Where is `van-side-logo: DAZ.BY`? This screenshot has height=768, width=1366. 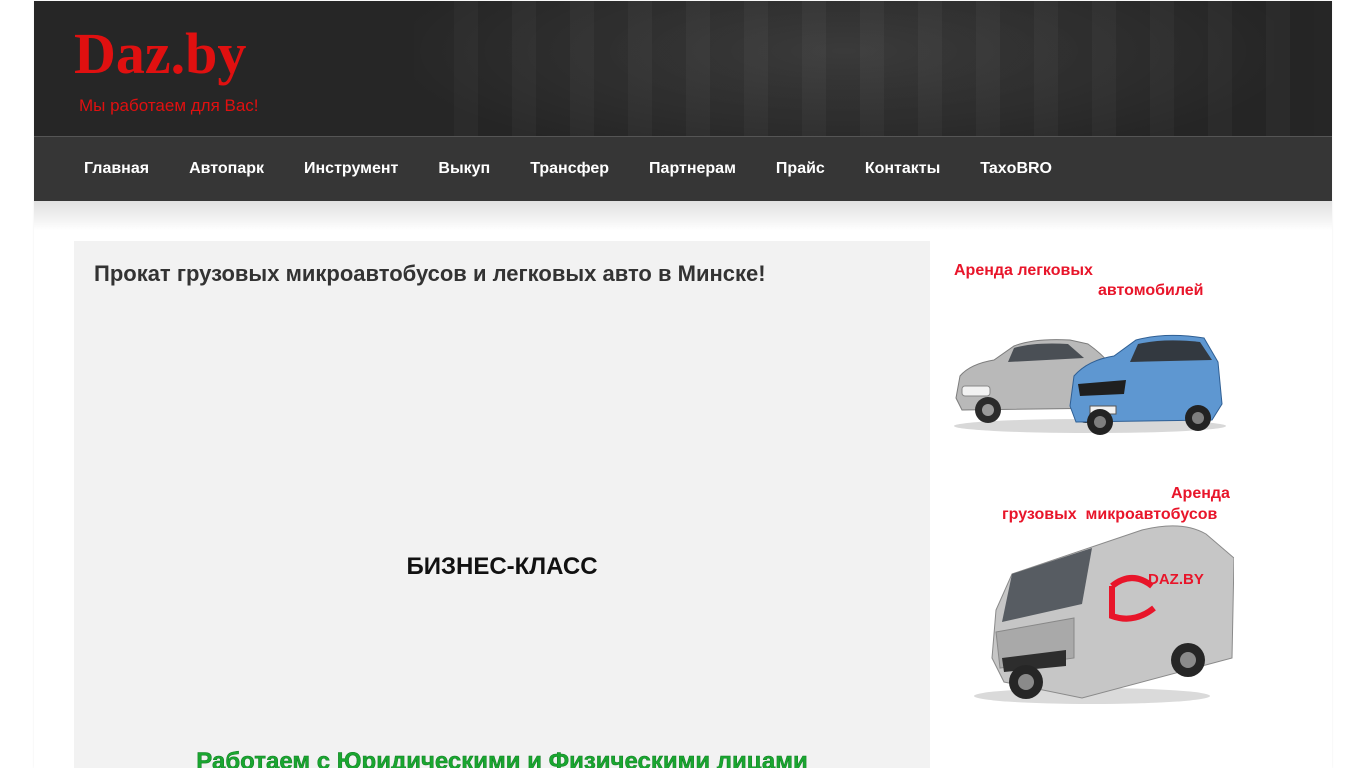 van-side-logo: DAZ.BY is located at coordinates (1176, 579).